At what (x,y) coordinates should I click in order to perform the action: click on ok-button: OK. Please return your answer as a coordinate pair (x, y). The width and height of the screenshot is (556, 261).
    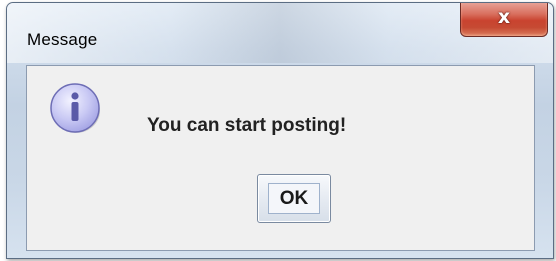
    Looking at the image, I should click on (294, 198).